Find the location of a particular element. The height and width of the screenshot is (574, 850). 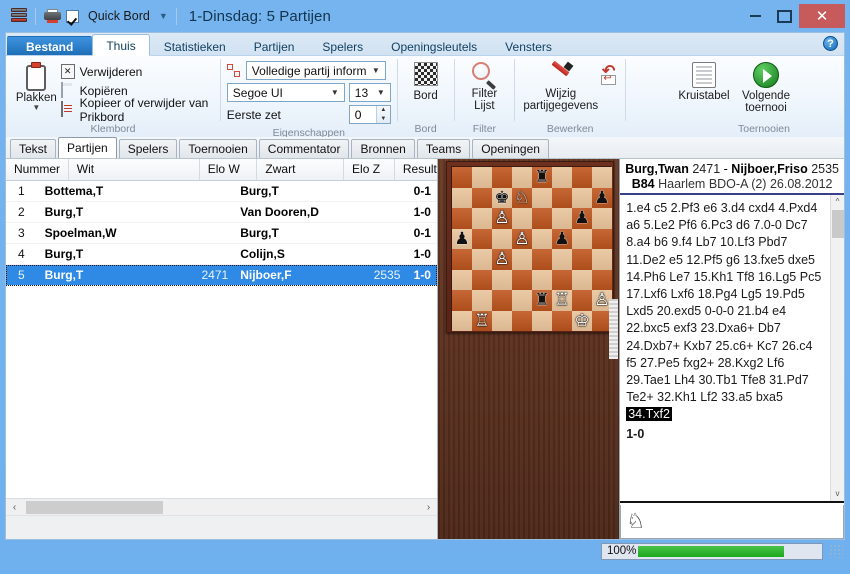

ribbon-tab-vensters: Vensters is located at coordinates (528, 46).